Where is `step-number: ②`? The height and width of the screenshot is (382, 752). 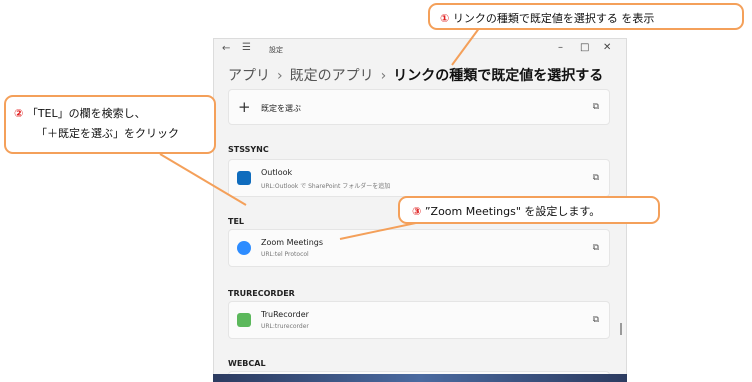
step-number: ② is located at coordinates (19, 113).